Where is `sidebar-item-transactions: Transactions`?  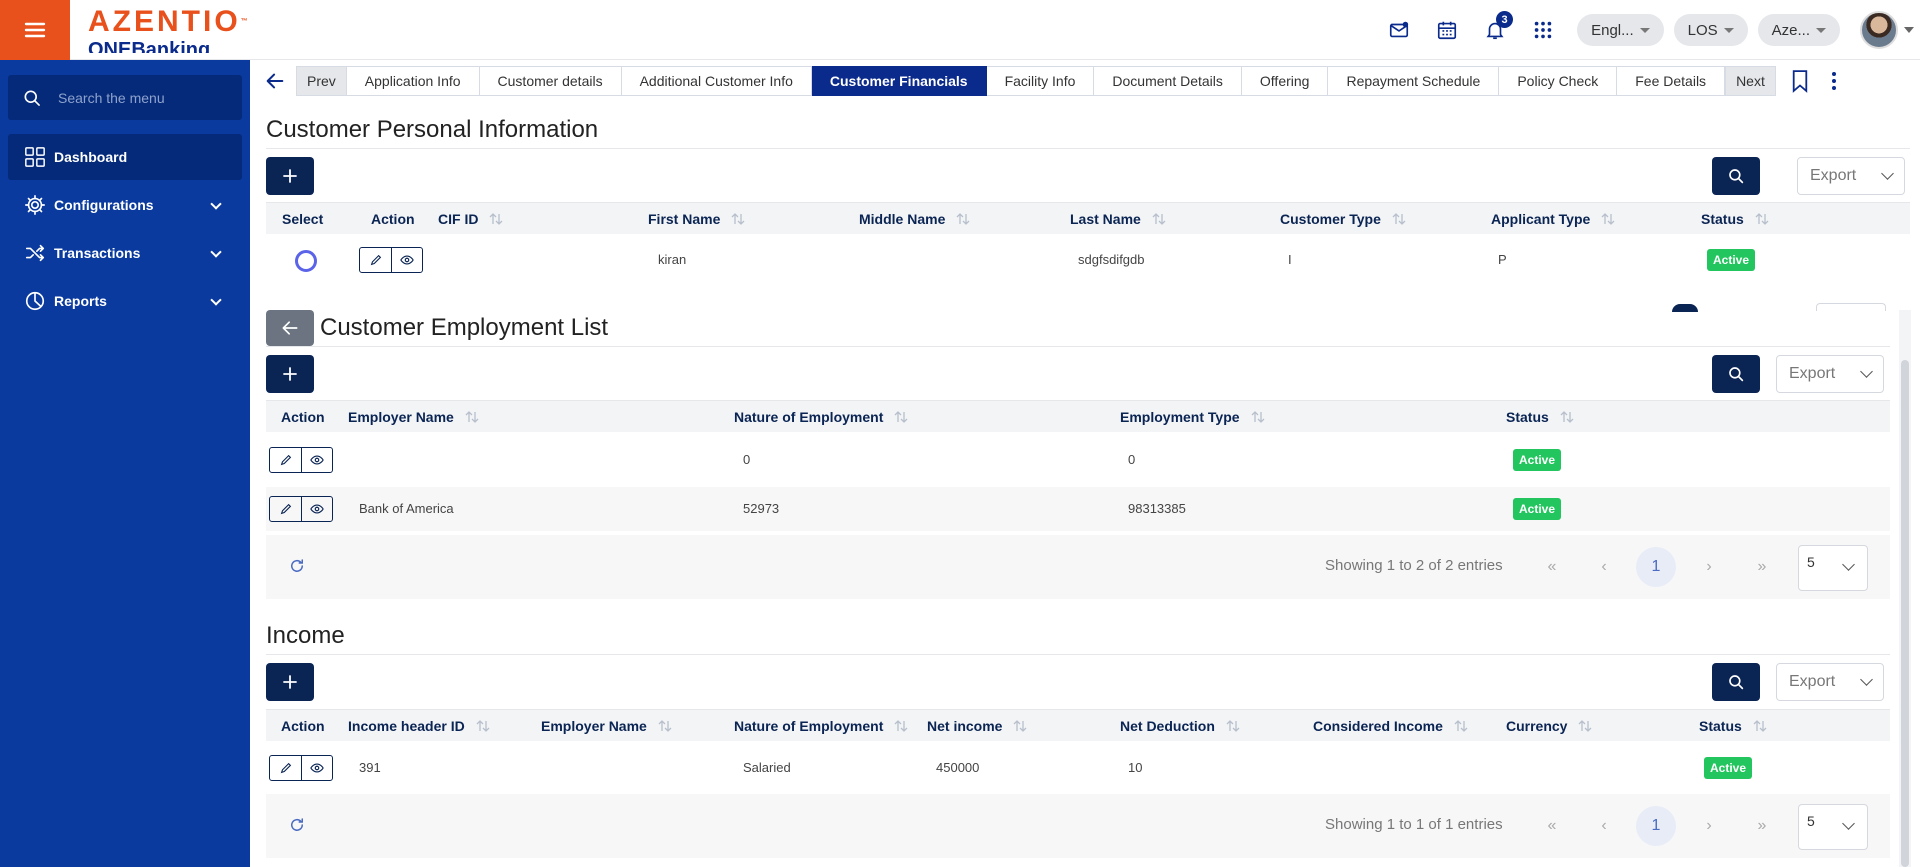
sidebar-item-transactions: Transactions is located at coordinates (125, 253).